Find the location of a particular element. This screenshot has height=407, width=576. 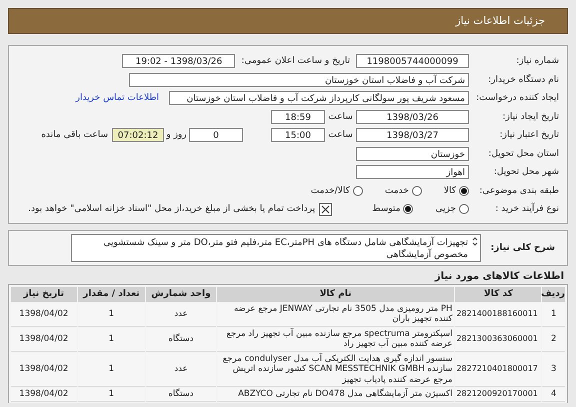

description-text: تجهیزات آزمایشگاهی شامل دستگاه های PHمتر،EC متر،فلیم فتو متر،DO متر و سینک شستشویی مخصوص آزمایشگاهی is located at coordinates (285, 248).